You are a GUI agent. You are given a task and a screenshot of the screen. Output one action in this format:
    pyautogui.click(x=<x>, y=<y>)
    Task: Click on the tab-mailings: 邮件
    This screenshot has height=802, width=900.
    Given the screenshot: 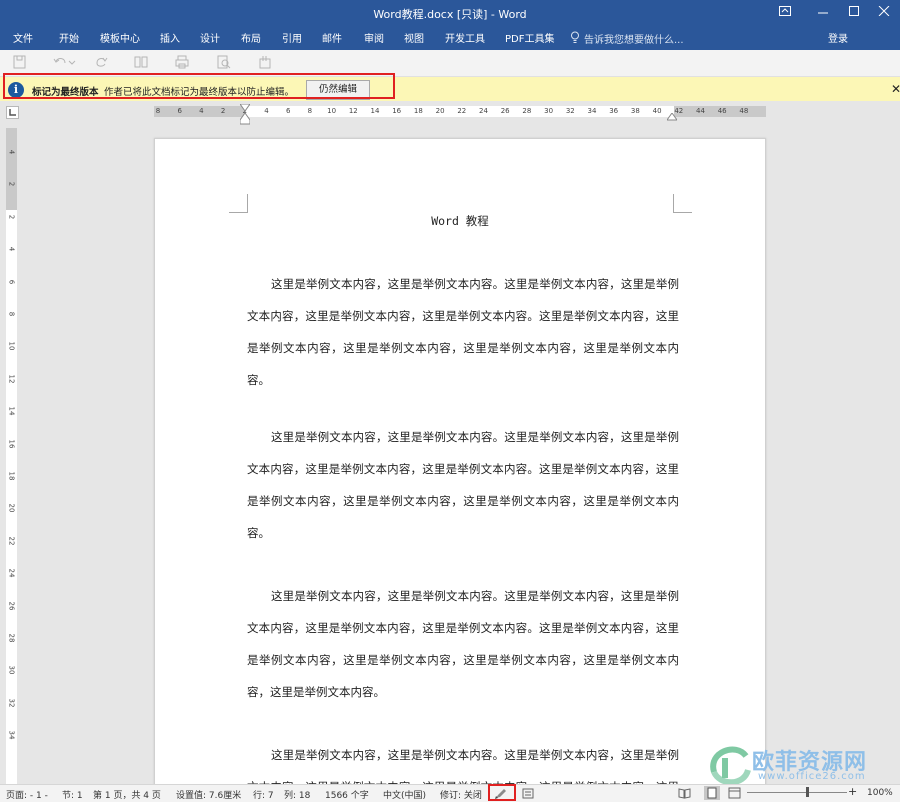 What is the action you would take?
    pyautogui.click(x=332, y=37)
    